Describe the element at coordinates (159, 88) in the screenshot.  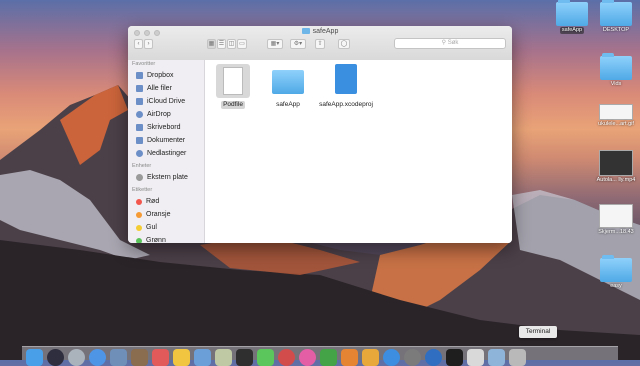
I see `sidebar-item-label: Alle filer` at that location.